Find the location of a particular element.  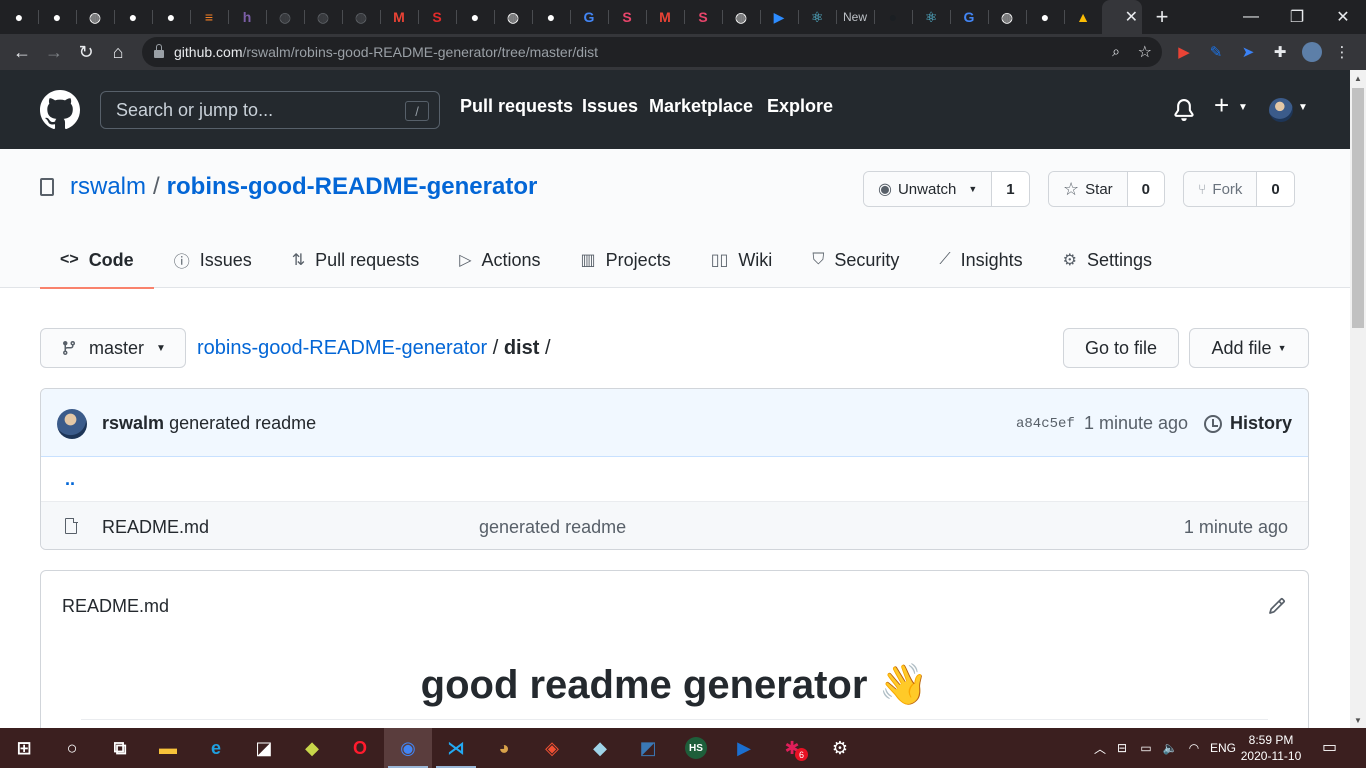

browser-tab: ≡ is located at coordinates (209, 17).